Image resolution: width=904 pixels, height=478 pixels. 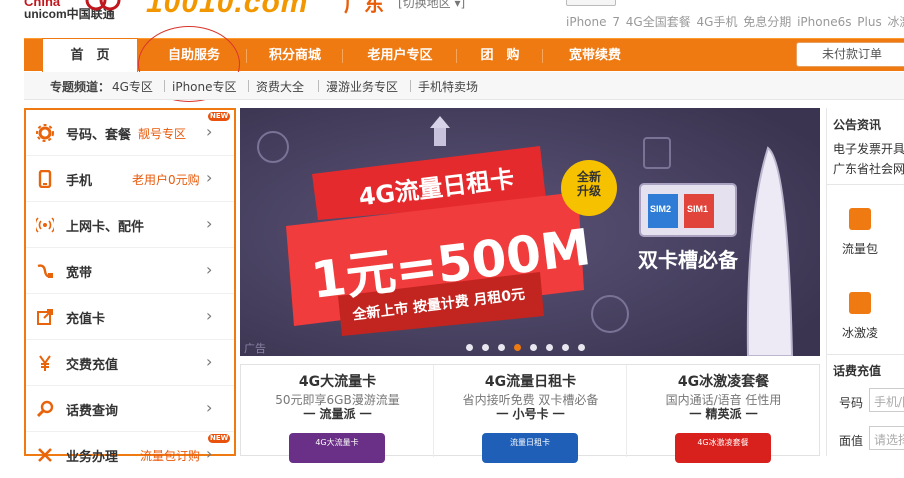 I want to click on menu-item-number-plan: 号码、套餐 靓号专区 NEW ›, so click(x=130, y=133).